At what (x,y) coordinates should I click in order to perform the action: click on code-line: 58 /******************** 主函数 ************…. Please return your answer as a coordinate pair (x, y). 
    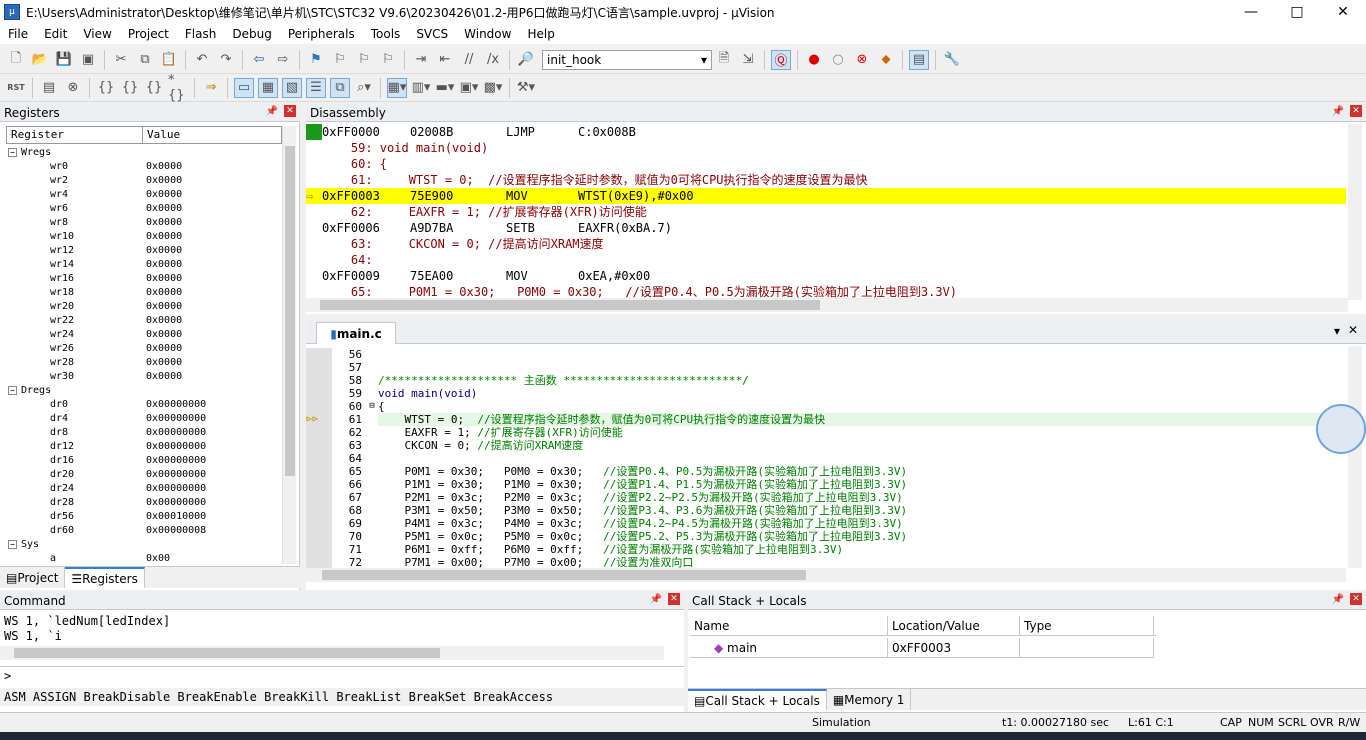
    Looking at the image, I should click on (826, 380).